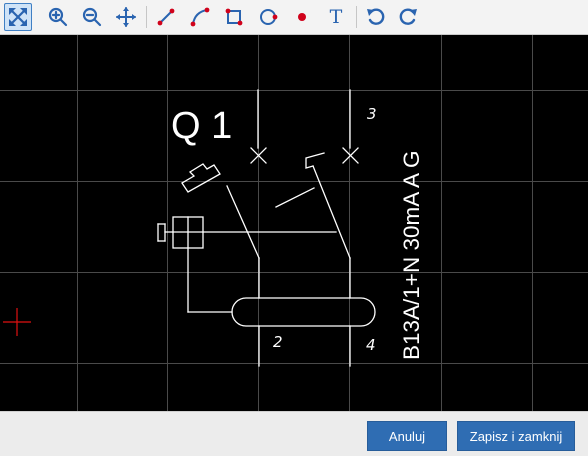  I want to click on terminal-label-2: 2, so click(278, 342).